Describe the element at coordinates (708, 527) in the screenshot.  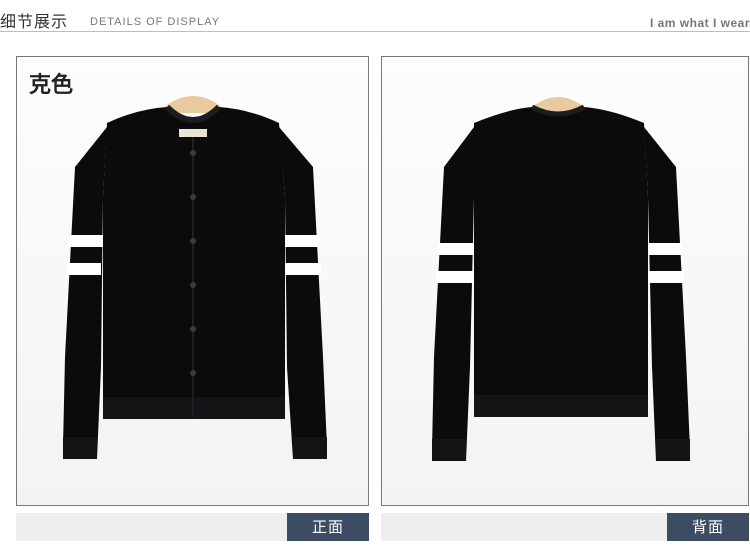
I see `back-view-tag: 背面` at that location.